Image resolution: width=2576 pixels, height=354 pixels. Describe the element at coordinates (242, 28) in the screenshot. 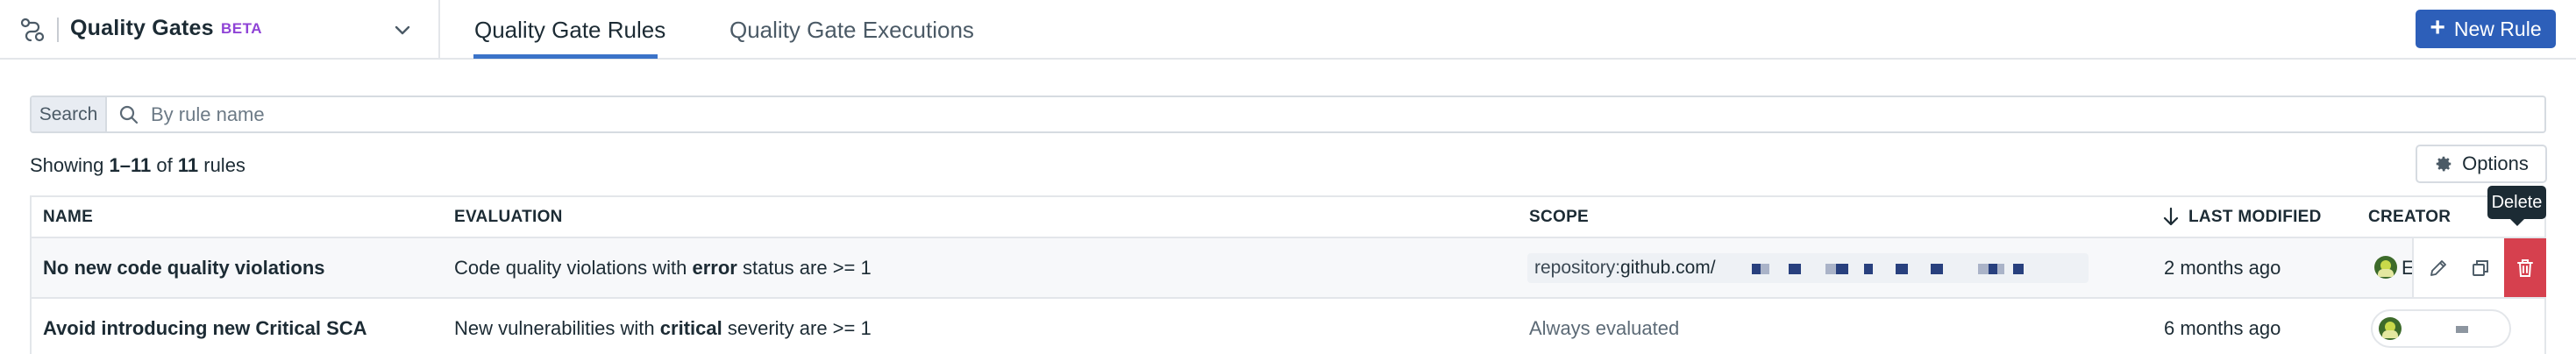

I see `beta-badge: BETA` at that location.